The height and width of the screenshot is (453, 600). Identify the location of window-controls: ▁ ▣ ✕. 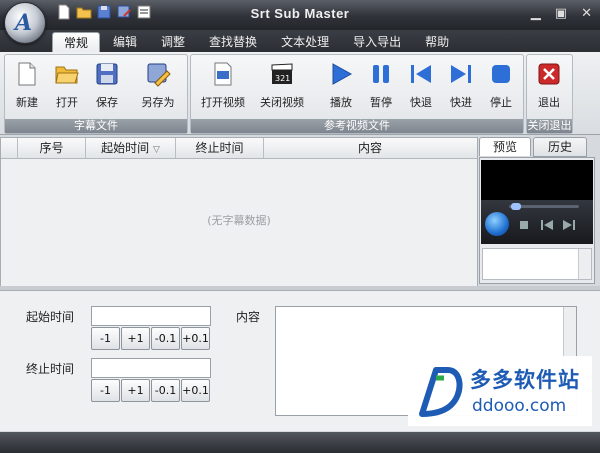
(561, 13).